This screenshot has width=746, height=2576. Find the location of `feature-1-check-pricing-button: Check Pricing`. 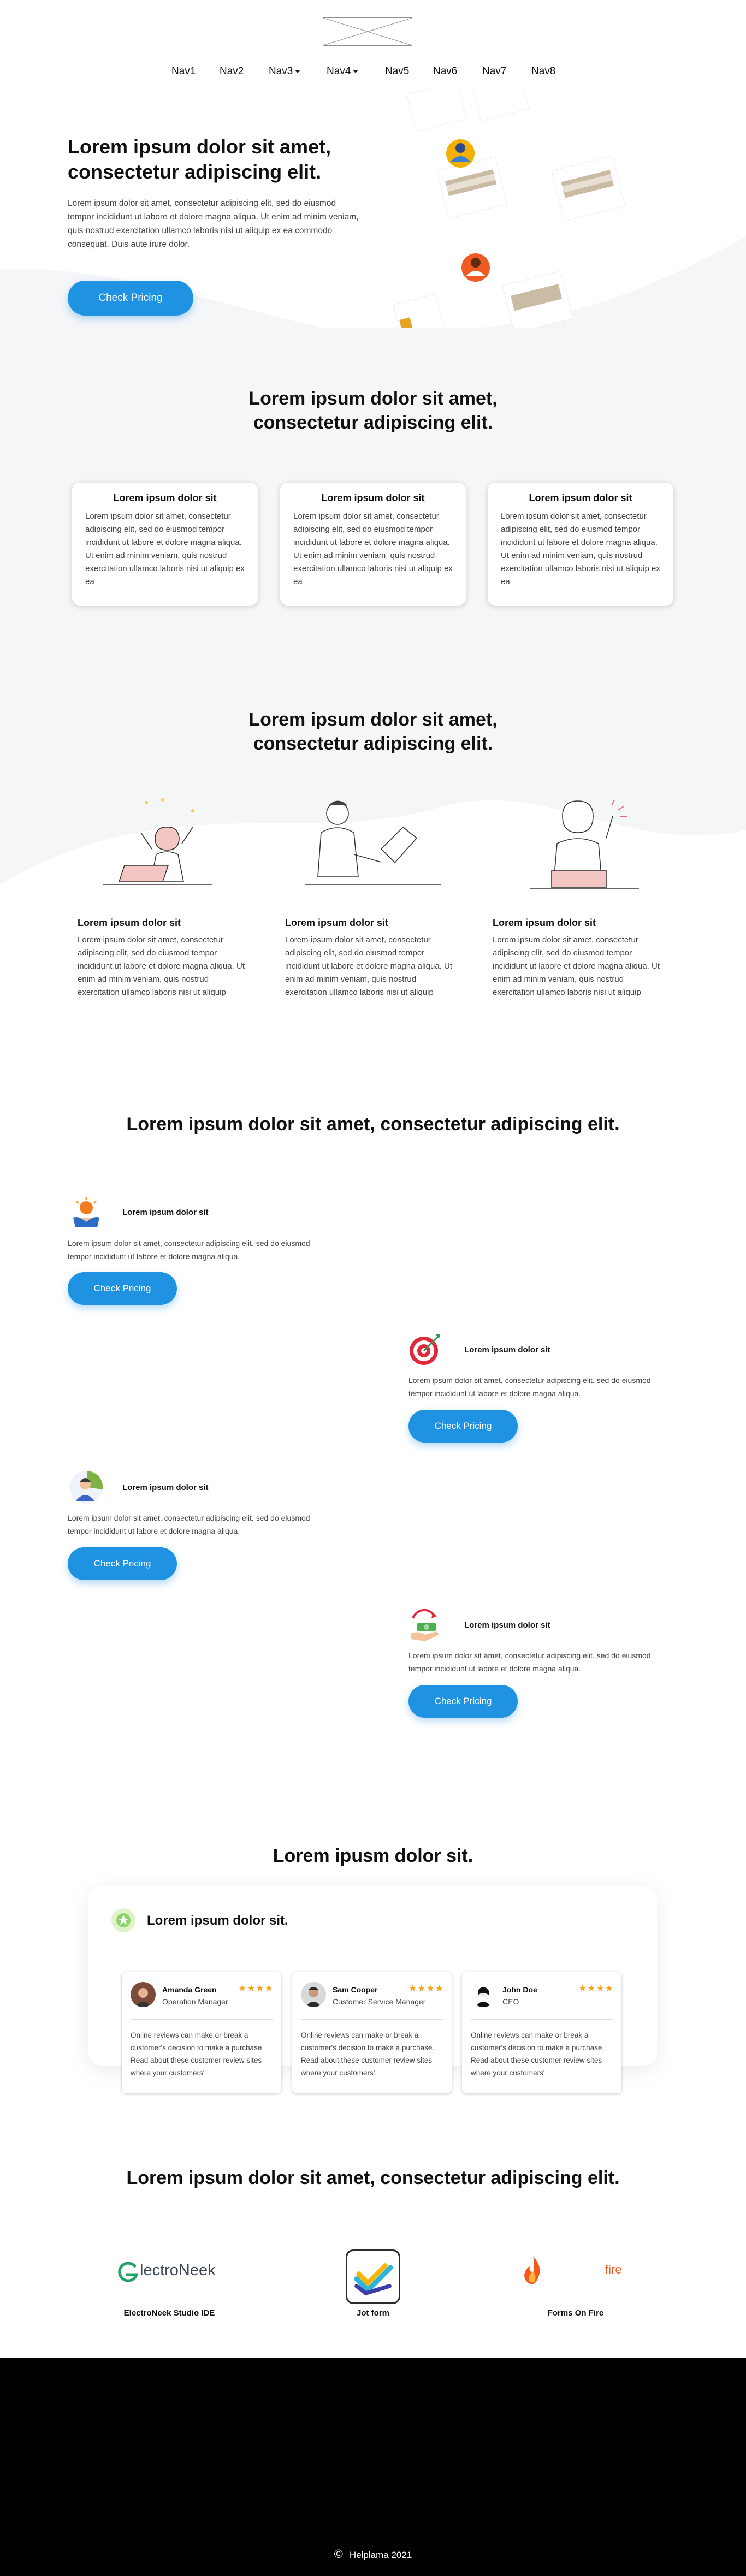

feature-1-check-pricing-button: Check Pricing is located at coordinates (123, 1288).